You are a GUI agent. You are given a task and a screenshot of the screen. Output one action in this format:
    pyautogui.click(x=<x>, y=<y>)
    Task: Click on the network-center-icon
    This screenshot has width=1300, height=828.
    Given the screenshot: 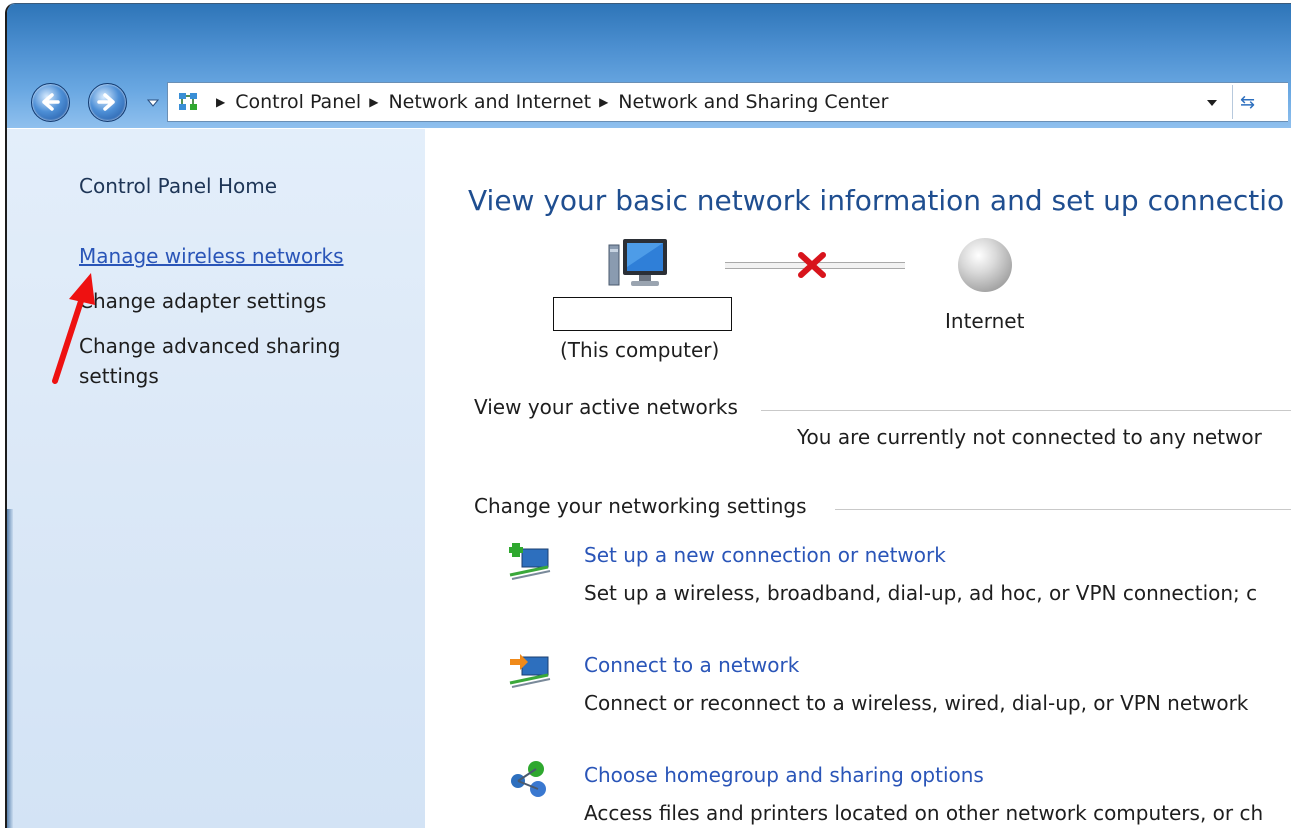 What is the action you would take?
    pyautogui.click(x=188, y=101)
    